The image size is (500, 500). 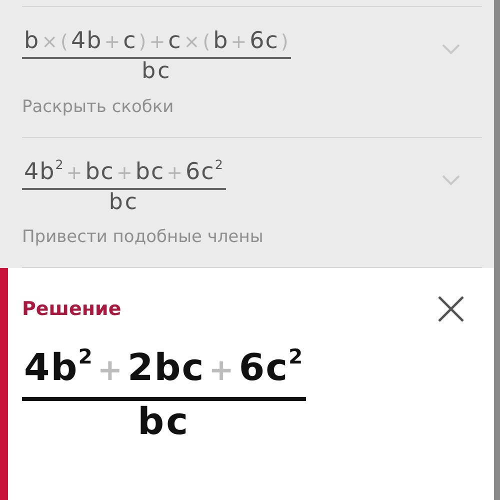 I want to click on step-caption: Раскрыть скобки, so click(x=98, y=106).